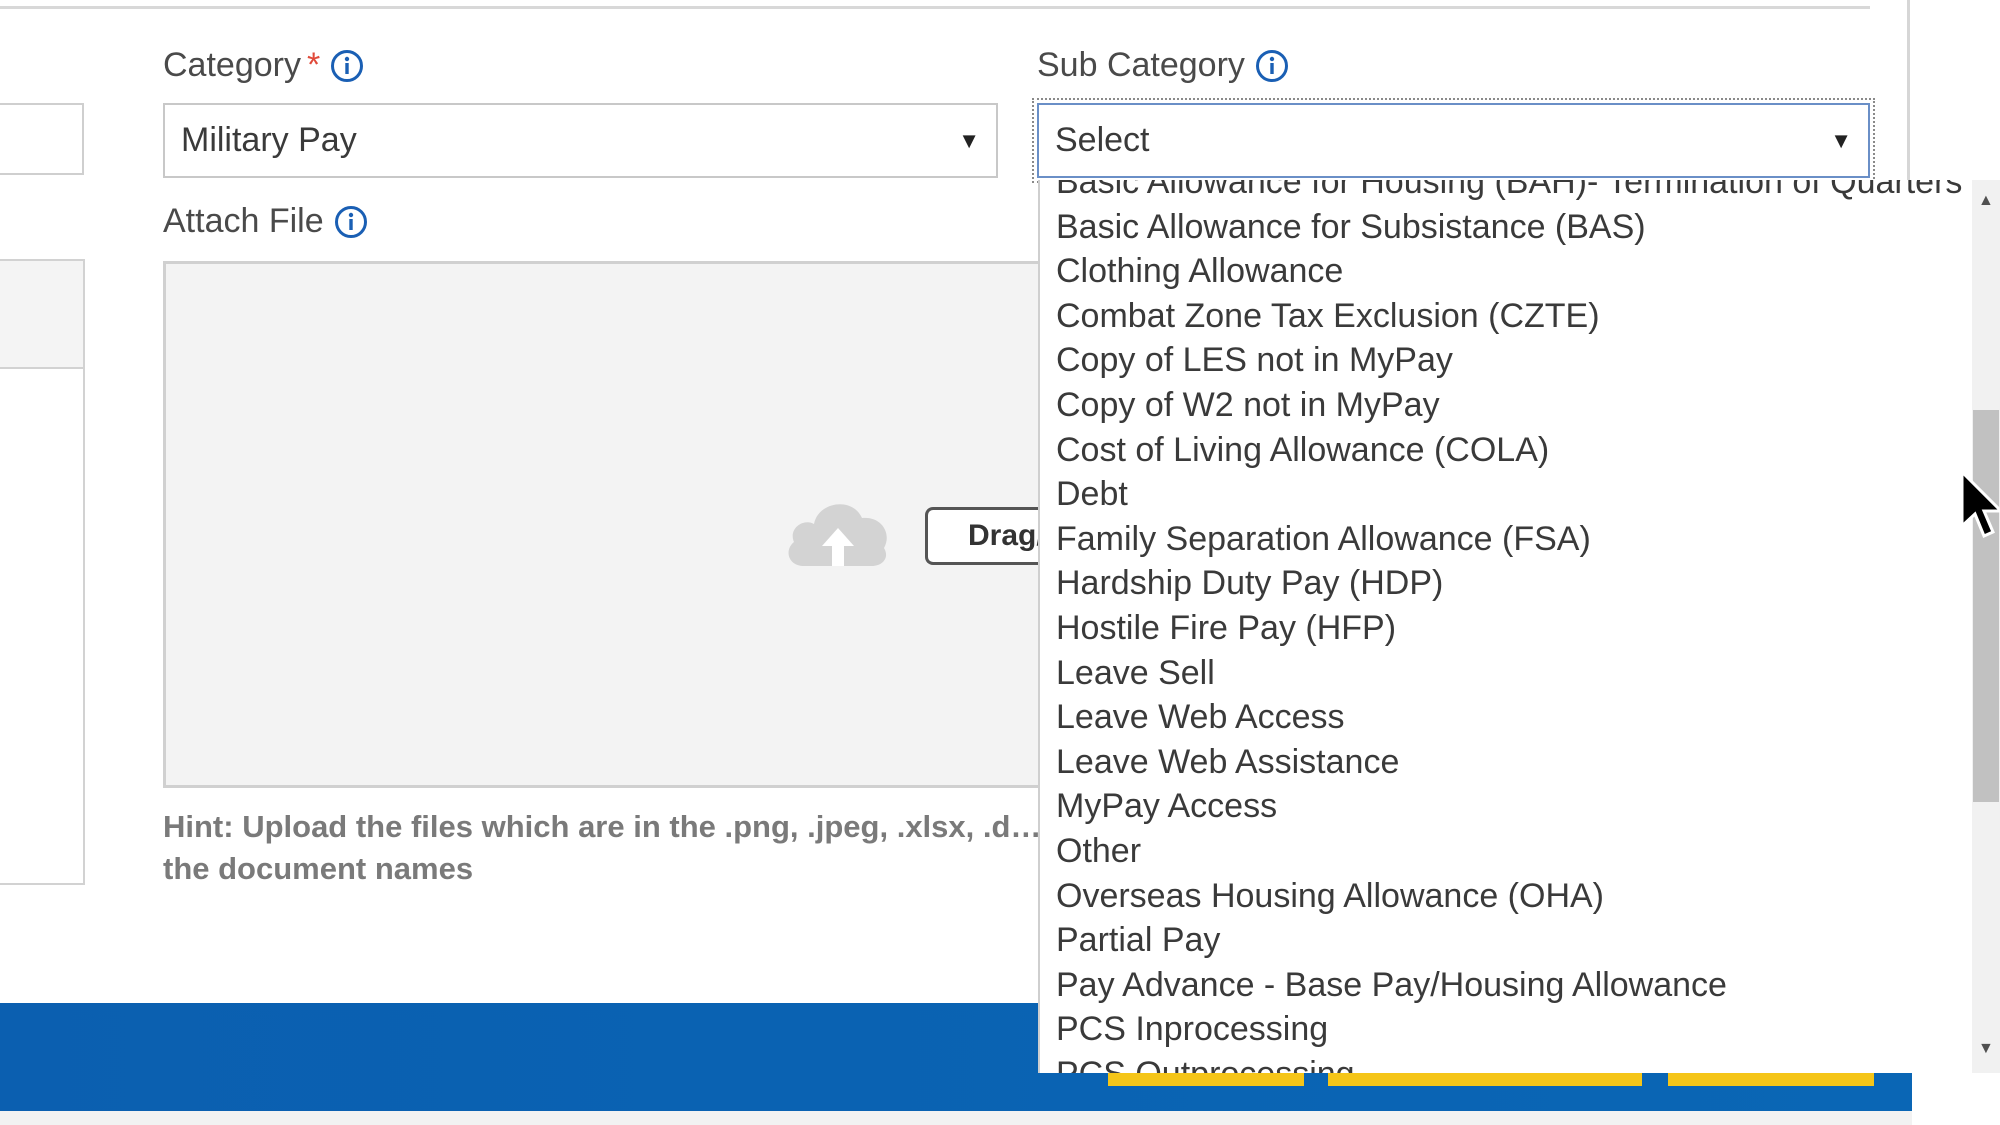 Image resolution: width=2000 pixels, height=1125 pixels. I want to click on sub-category-option: PCS Outprocessing, so click(1509, 1062).